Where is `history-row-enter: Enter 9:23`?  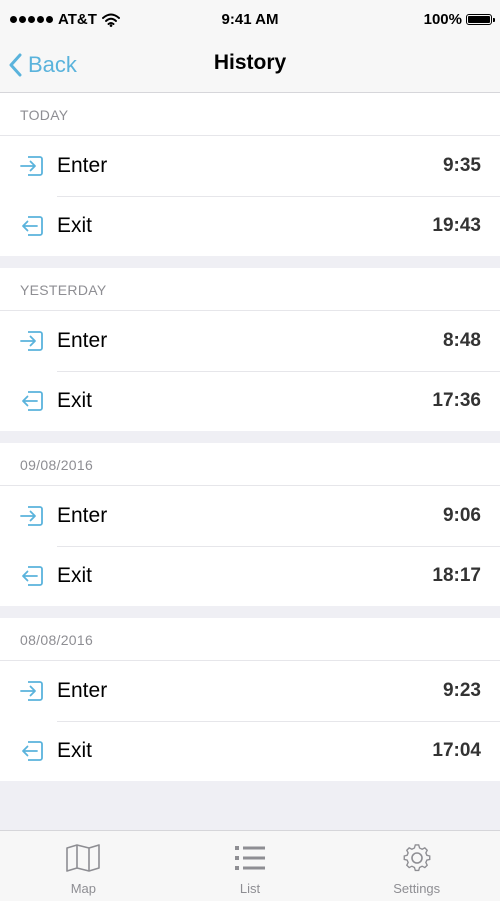 history-row-enter: Enter 9:23 is located at coordinates (250, 691).